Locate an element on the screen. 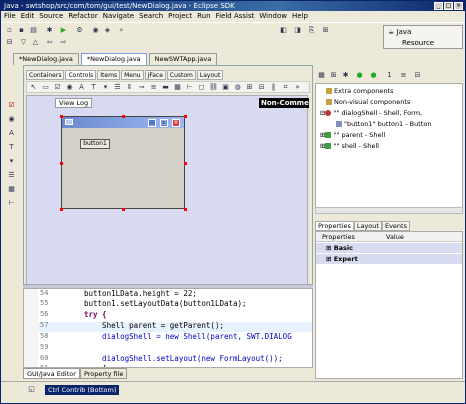 The height and width of the screenshot is (404, 466). run-icon: ▶ is located at coordinates (63, 30).